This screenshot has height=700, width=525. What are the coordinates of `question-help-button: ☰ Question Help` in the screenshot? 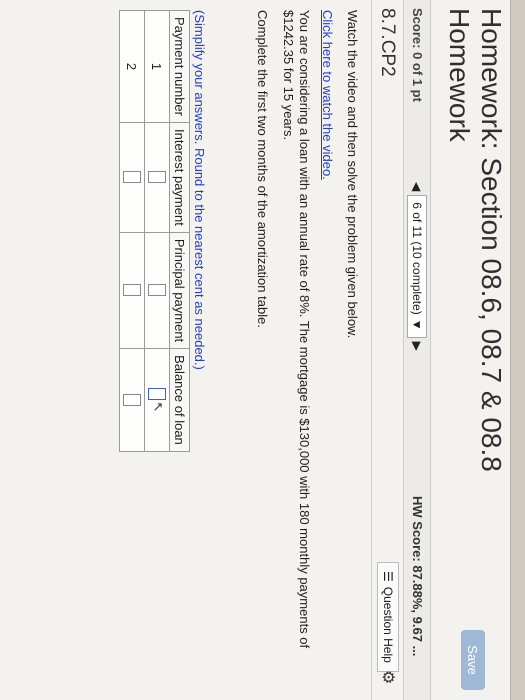 It's located at (388, 617).